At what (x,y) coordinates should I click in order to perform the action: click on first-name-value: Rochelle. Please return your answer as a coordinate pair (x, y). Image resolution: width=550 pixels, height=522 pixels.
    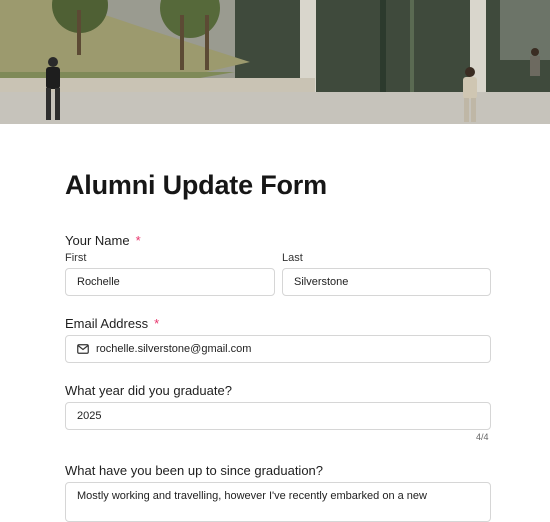
    Looking at the image, I should click on (98, 282).